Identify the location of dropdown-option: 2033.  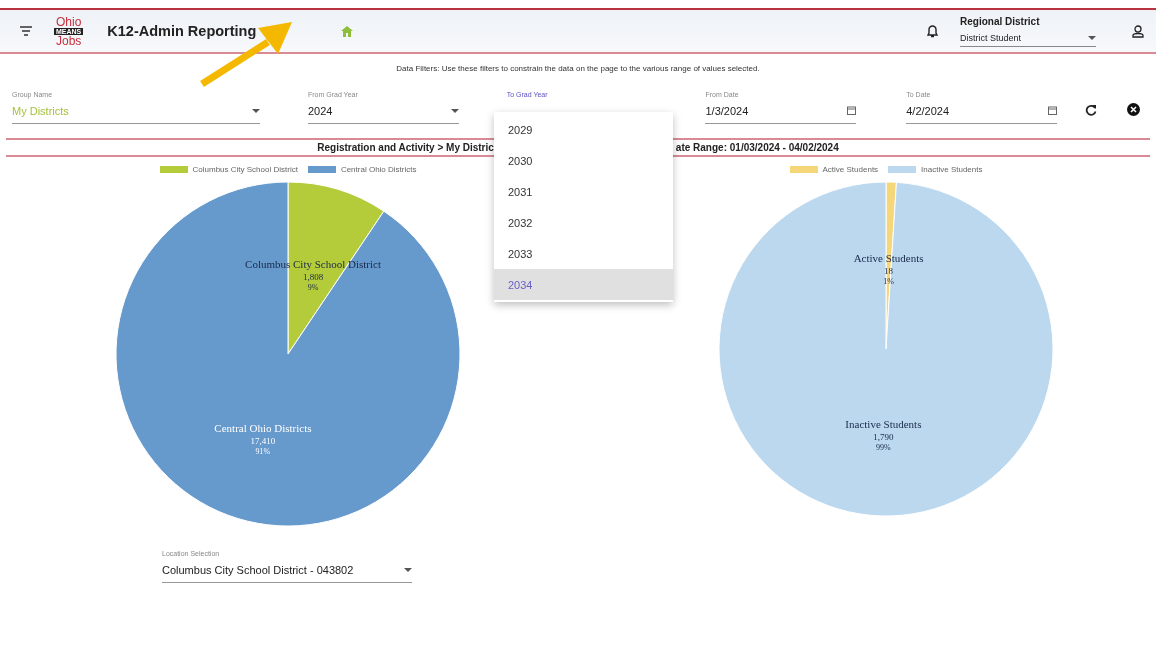
(583, 253).